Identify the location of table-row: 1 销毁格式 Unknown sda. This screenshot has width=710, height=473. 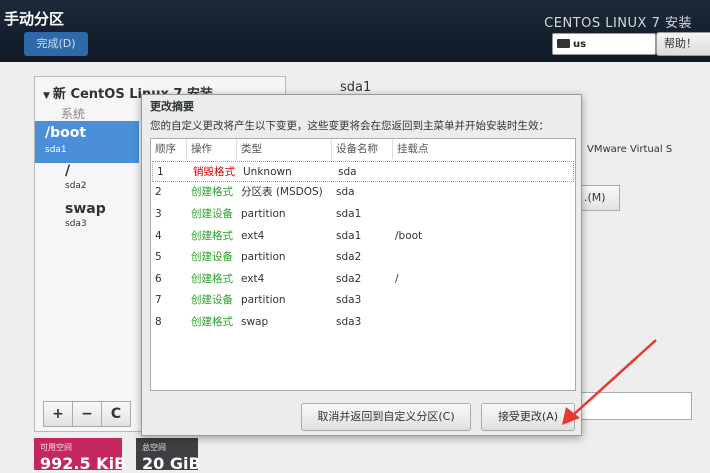
(363, 171).